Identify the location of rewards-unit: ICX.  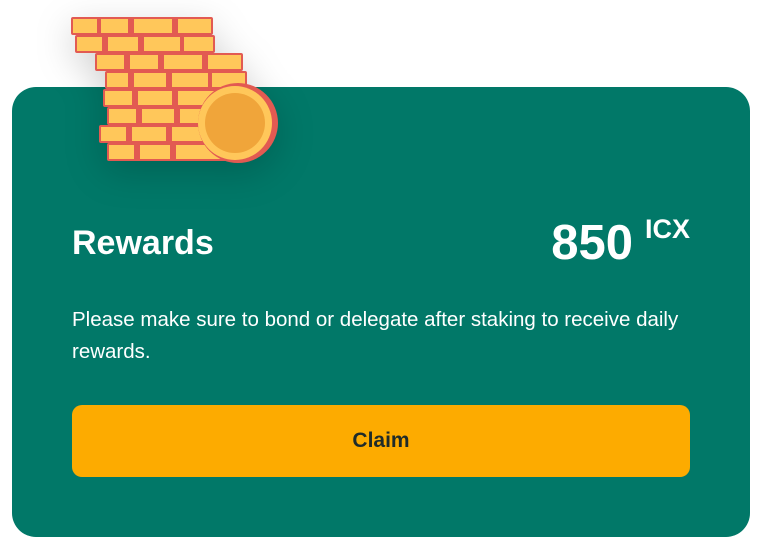
(667, 229).